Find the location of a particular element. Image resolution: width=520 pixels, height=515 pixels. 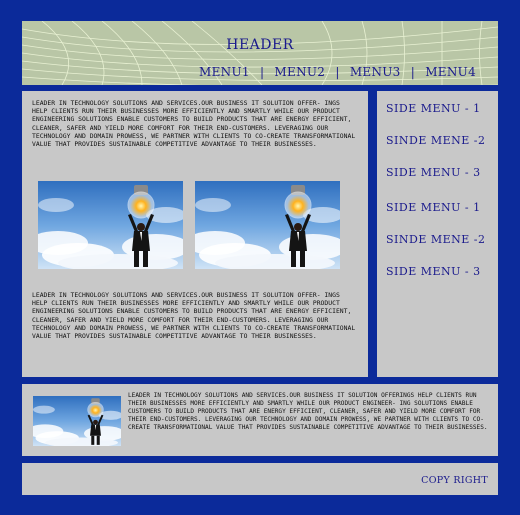

side-menu-item-1: SIDE MENU - 1 is located at coordinates (433, 108).